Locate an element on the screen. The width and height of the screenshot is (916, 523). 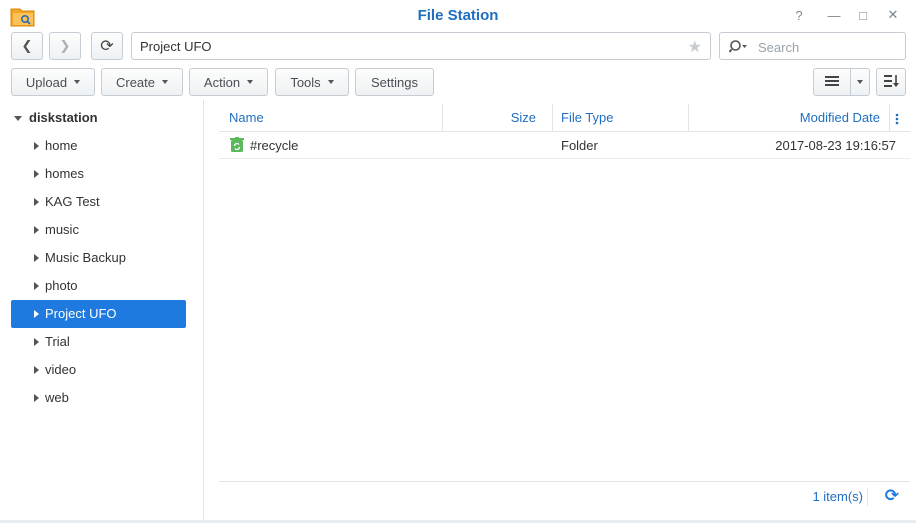
action-label: Action is located at coordinates (222, 82).